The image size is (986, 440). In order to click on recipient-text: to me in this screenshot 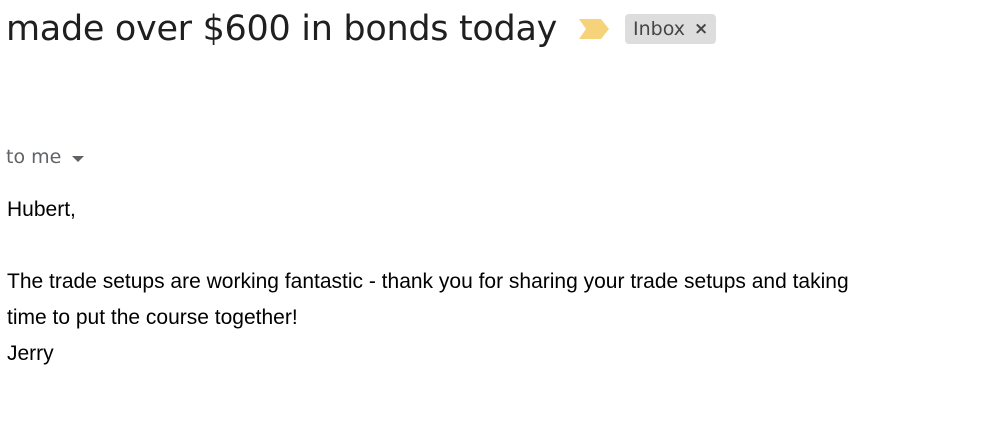, I will do `click(34, 157)`.